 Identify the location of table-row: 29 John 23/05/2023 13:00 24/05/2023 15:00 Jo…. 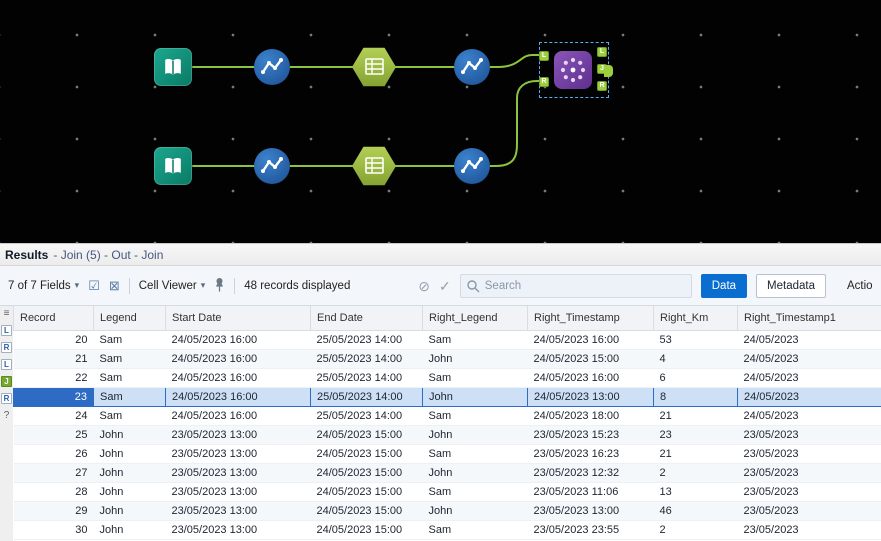
(447, 511).